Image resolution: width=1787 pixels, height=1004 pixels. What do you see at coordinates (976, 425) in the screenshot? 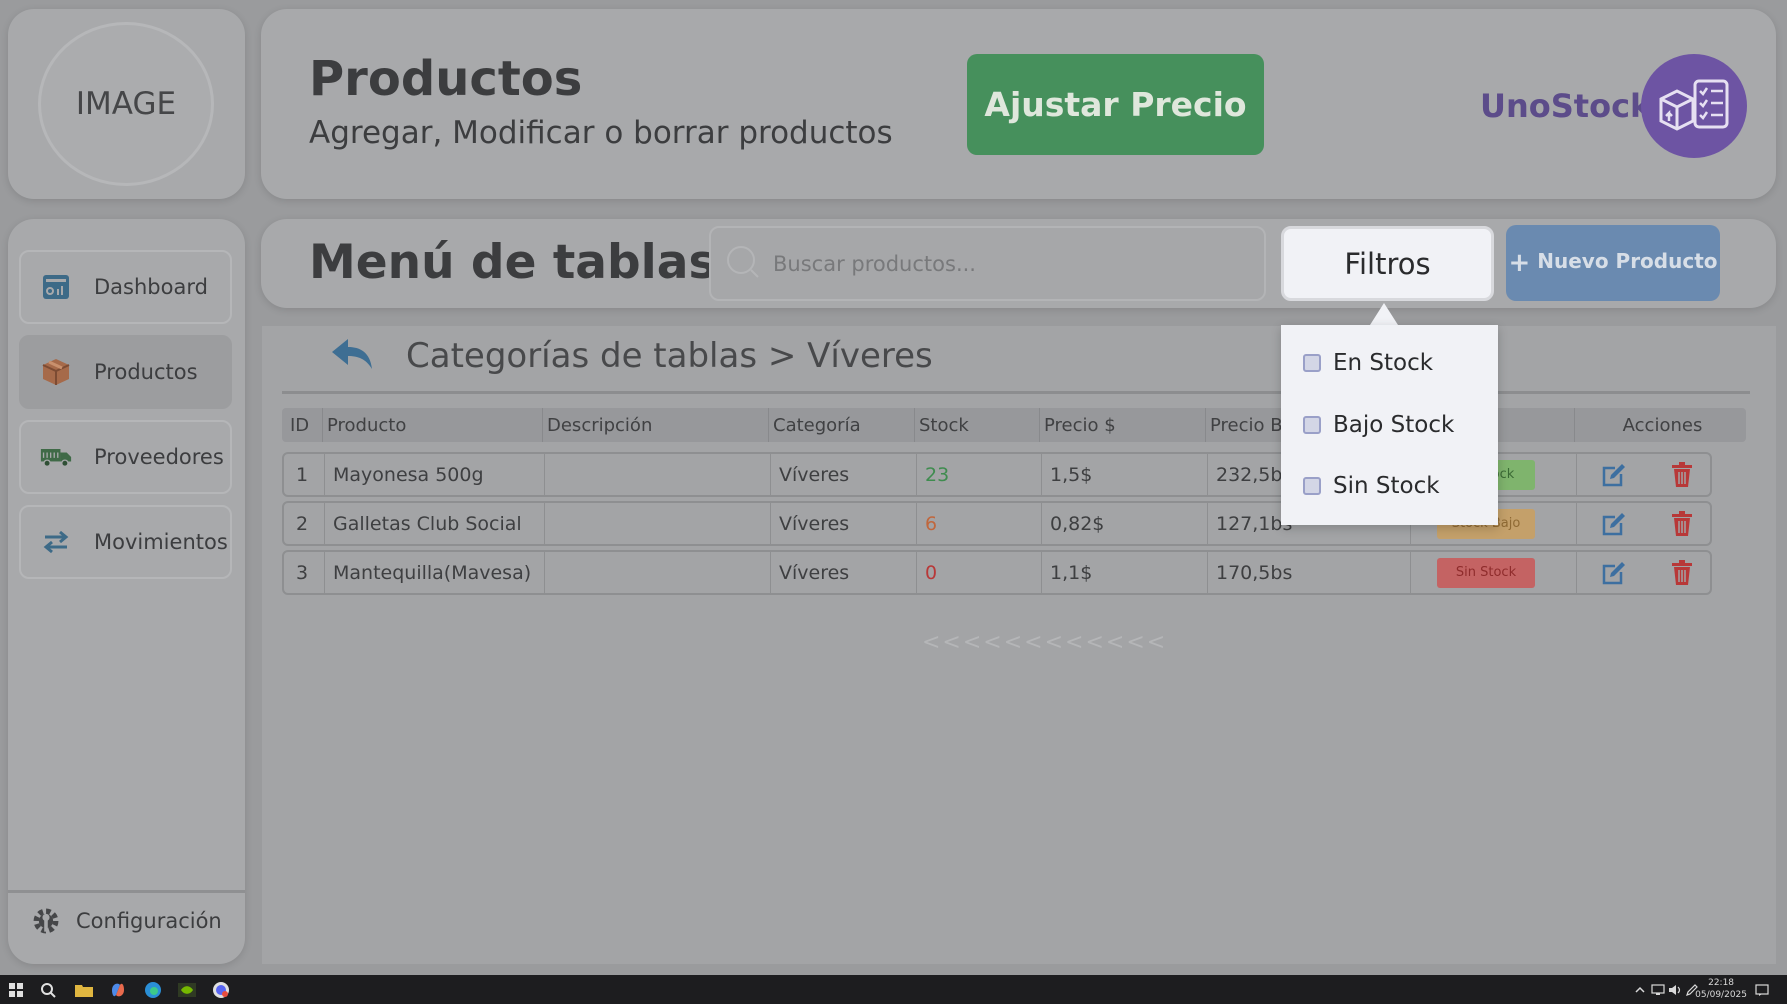
I see `column-header-stock: Stock` at bounding box center [976, 425].